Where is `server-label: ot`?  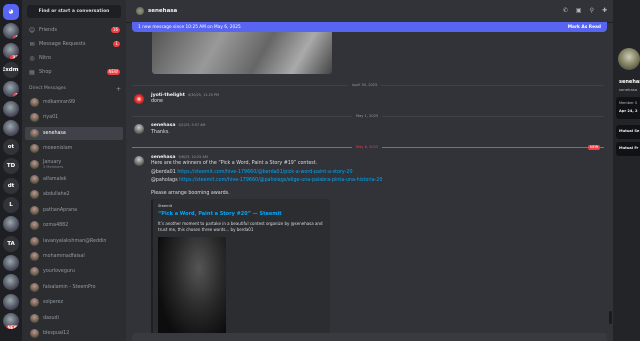
server-label: ot is located at coordinates (11, 147).